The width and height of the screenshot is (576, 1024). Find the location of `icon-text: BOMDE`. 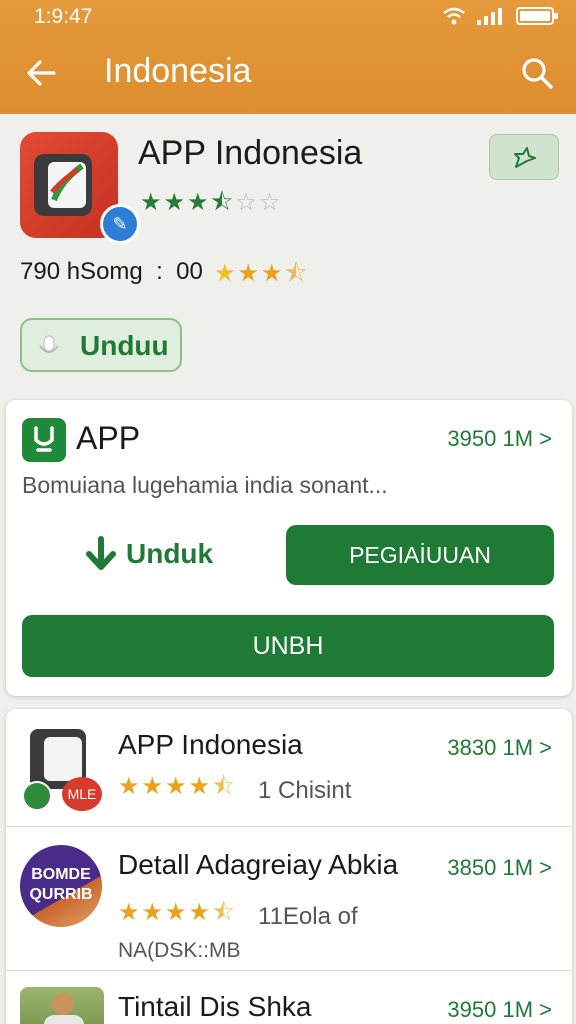

icon-text: BOMDE is located at coordinates (61, 874).